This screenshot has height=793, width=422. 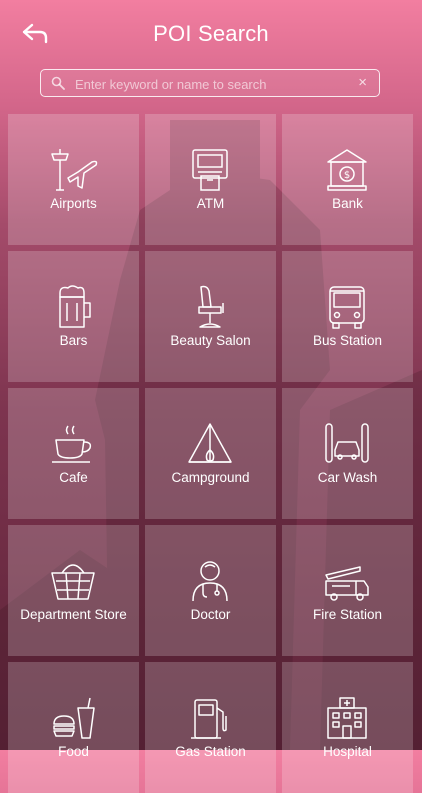 I want to click on category-label: Bus Station, so click(x=347, y=340).